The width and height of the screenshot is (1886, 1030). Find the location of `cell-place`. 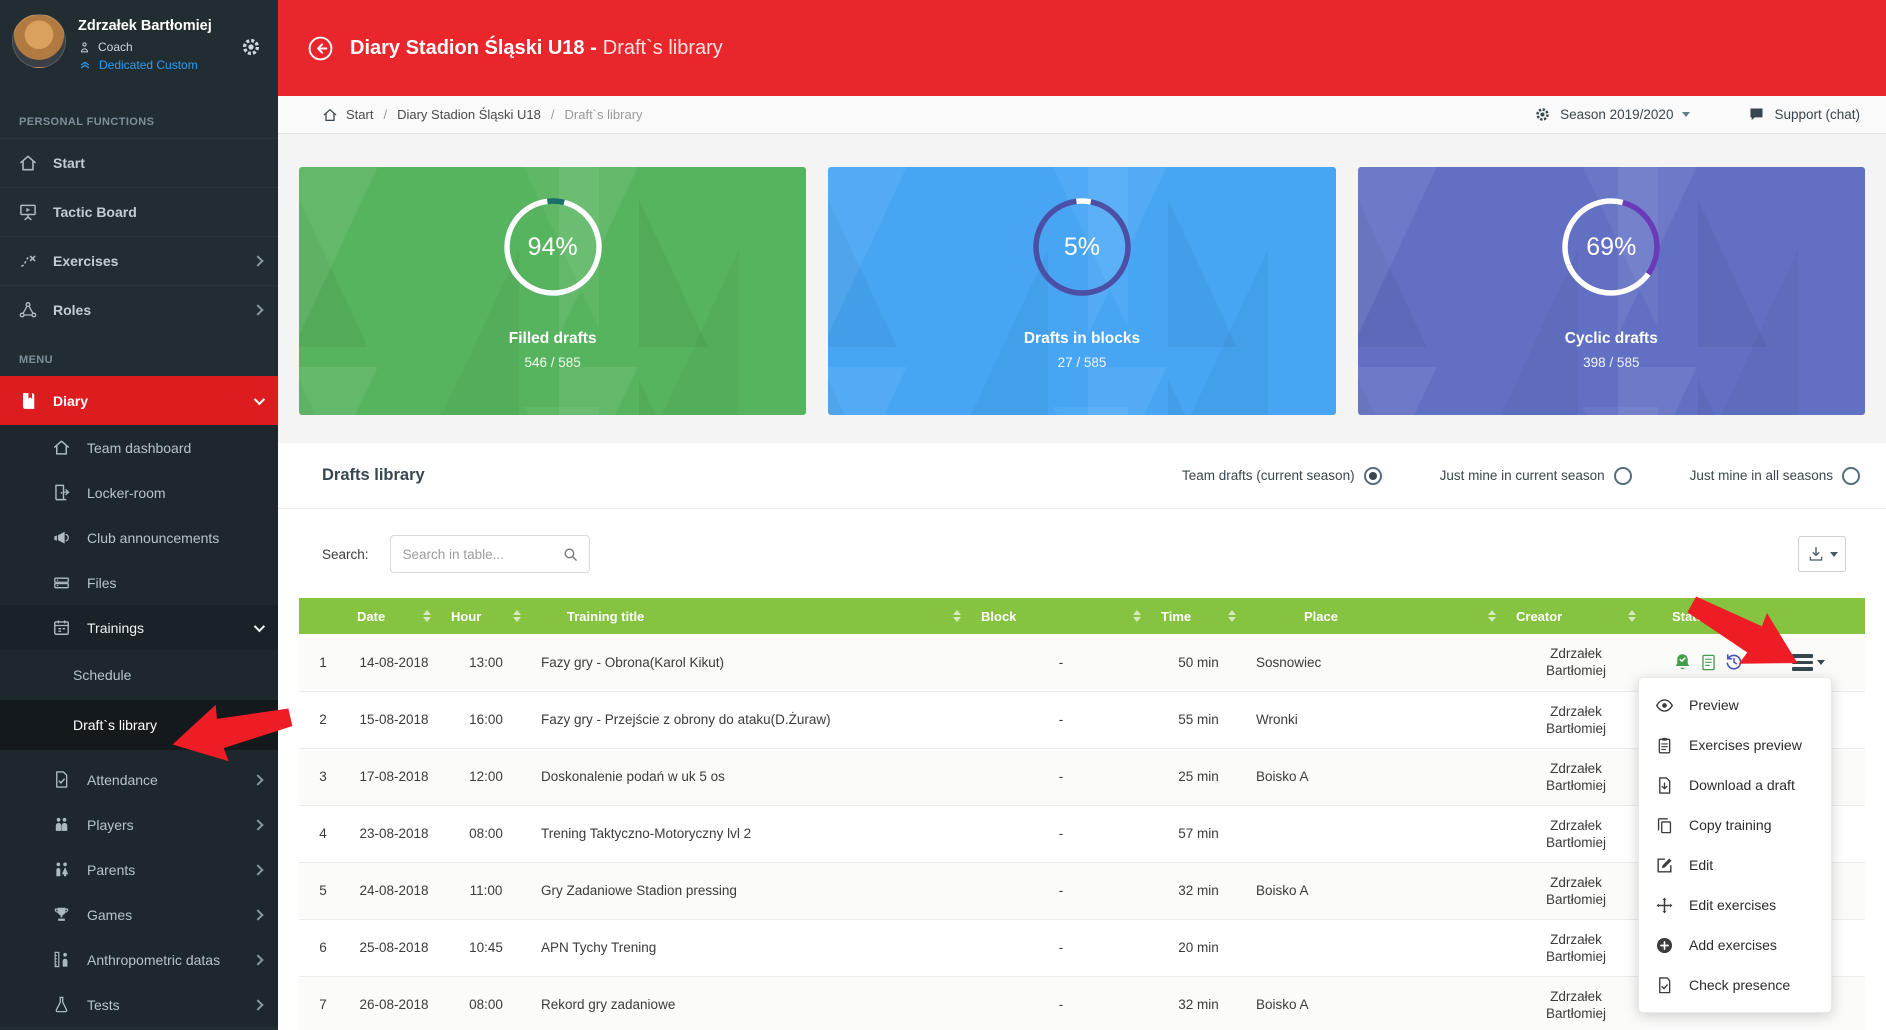

cell-place is located at coordinates (1376, 948).